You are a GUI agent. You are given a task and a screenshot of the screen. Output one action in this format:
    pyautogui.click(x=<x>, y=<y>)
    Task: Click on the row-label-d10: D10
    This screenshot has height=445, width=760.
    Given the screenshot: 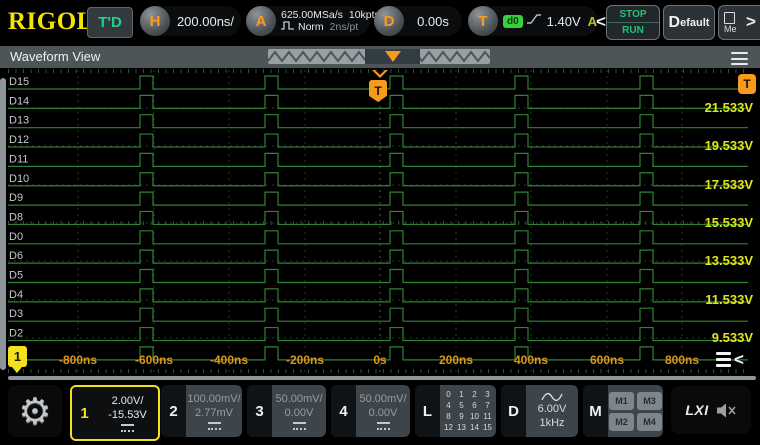 What is the action you would take?
    pyautogui.click(x=19, y=179)
    